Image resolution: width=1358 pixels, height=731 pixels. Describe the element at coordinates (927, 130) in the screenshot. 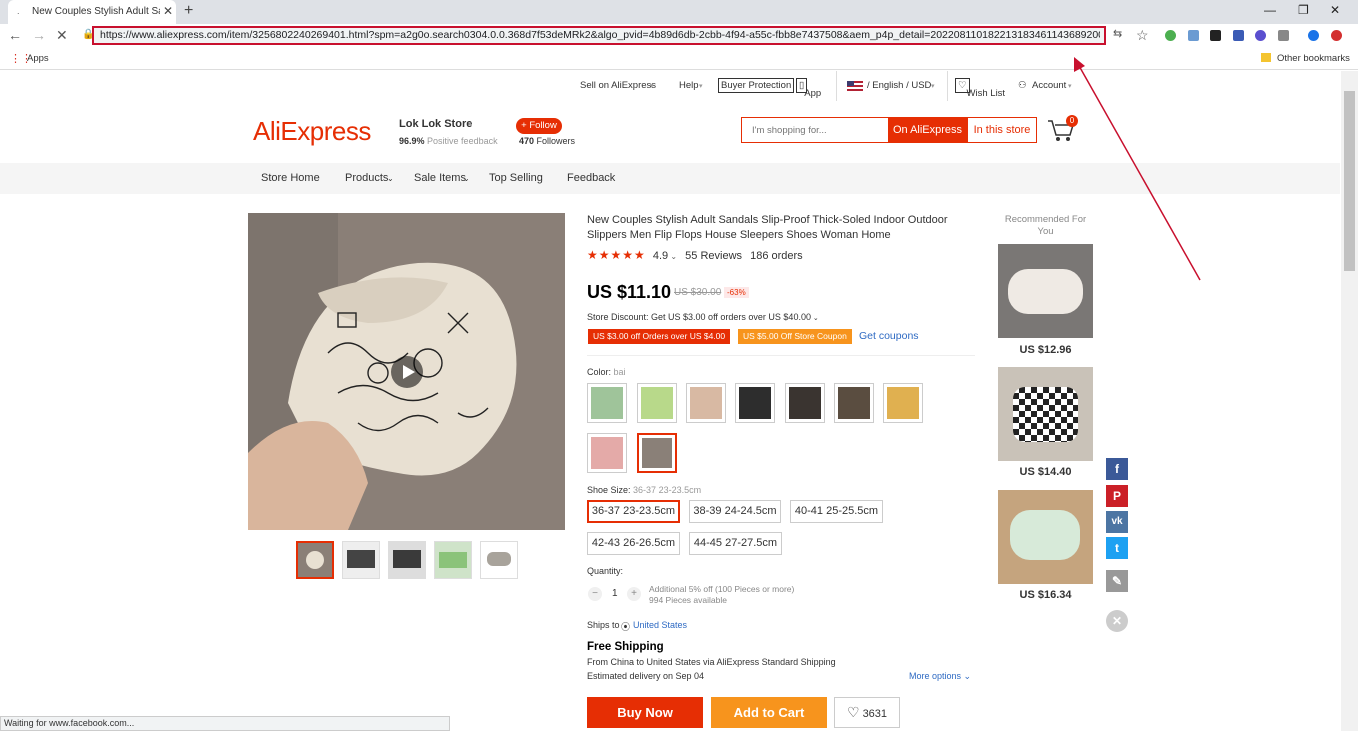

I see `search-on-aliexpress-button: On AliExpress` at that location.